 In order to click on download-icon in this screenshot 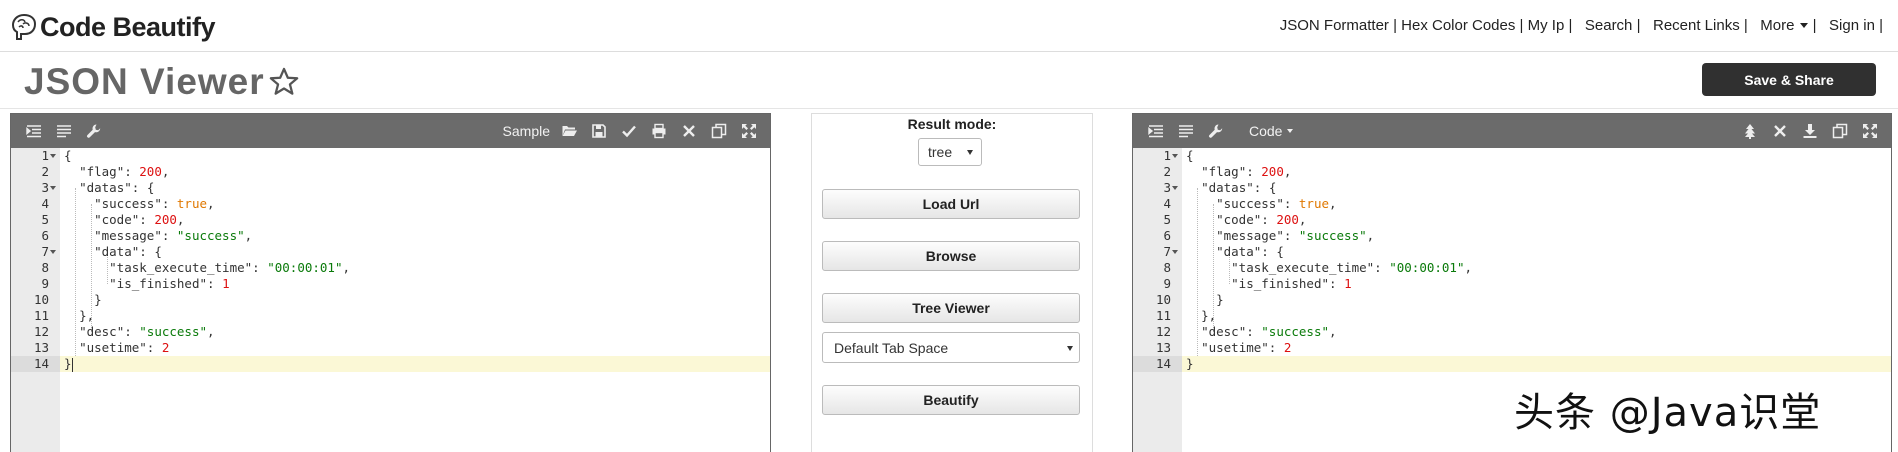, I will do `click(1810, 131)`.